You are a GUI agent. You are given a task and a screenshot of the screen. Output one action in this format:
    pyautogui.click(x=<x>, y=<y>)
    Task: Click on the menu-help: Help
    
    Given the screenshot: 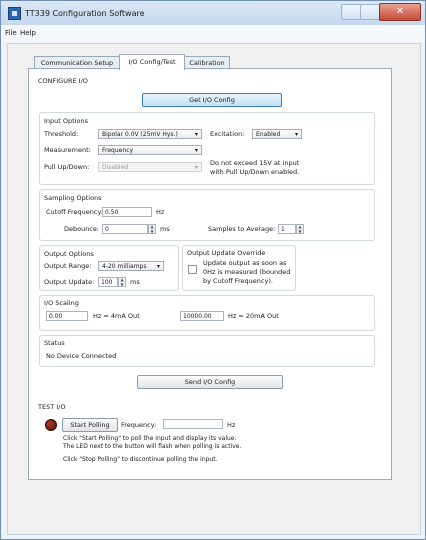 What is the action you would take?
    pyautogui.click(x=28, y=33)
    